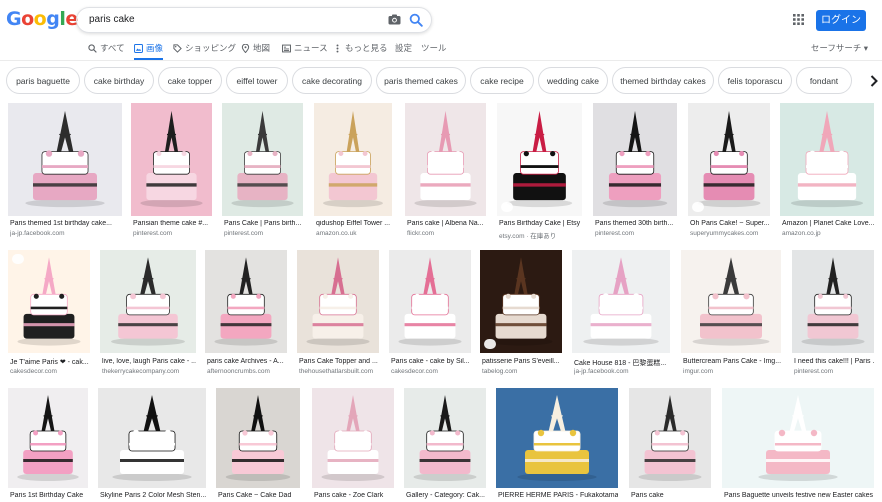 The height and width of the screenshot is (502, 882). Describe the element at coordinates (305, 48) in the screenshot. I see `tab-news: ニュース` at that location.